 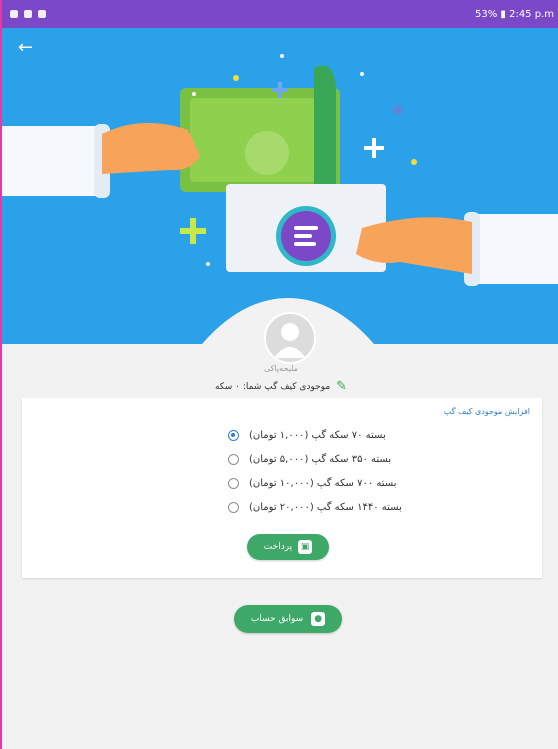 I want to click on back-arrow-icon: ←, so click(x=28, y=48).